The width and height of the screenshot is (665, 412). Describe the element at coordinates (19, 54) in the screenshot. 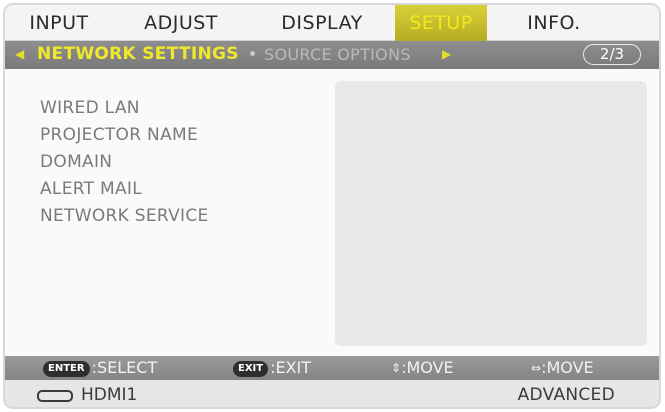

I see `triangle-left-icon: ◀` at that location.